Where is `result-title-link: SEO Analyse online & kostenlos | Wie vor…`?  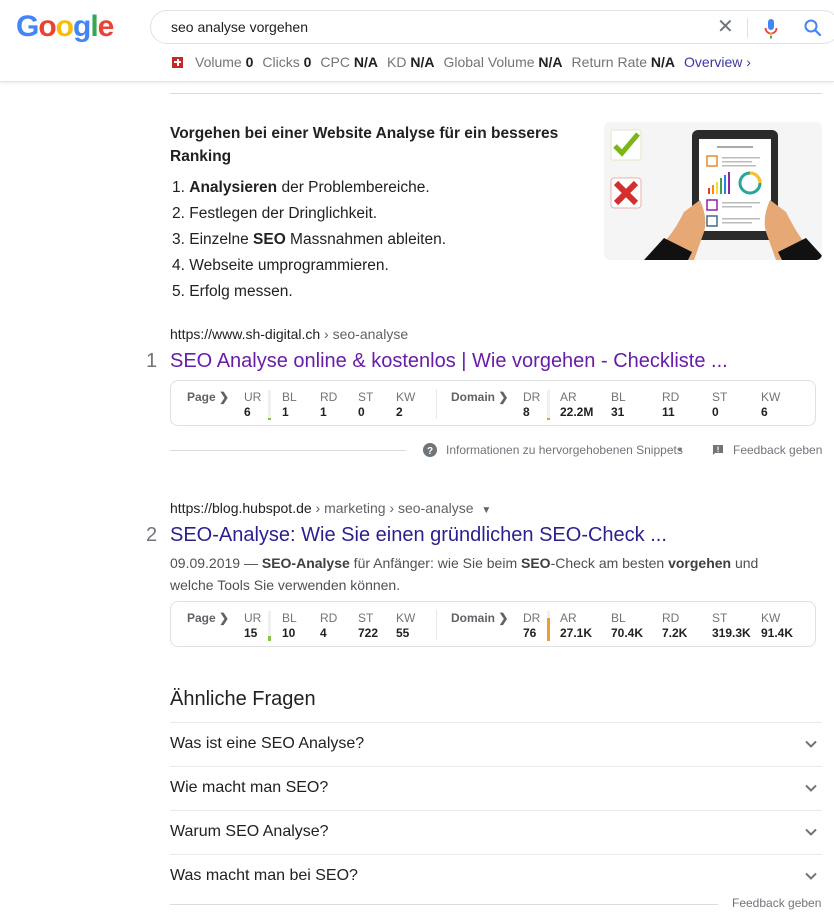 result-title-link: SEO Analyse online & kostenlos | Wie vor… is located at coordinates (449, 361).